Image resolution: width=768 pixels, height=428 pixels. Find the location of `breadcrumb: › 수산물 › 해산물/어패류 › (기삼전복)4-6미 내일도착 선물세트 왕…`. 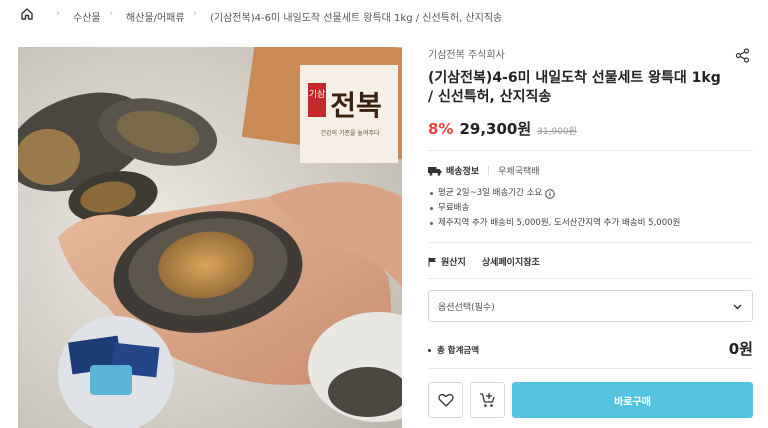

breadcrumb: › 수산물 › 해산물/어패류 › (기삼전복)4-6미 내일도착 선물세트 왕… is located at coordinates (384, 14).